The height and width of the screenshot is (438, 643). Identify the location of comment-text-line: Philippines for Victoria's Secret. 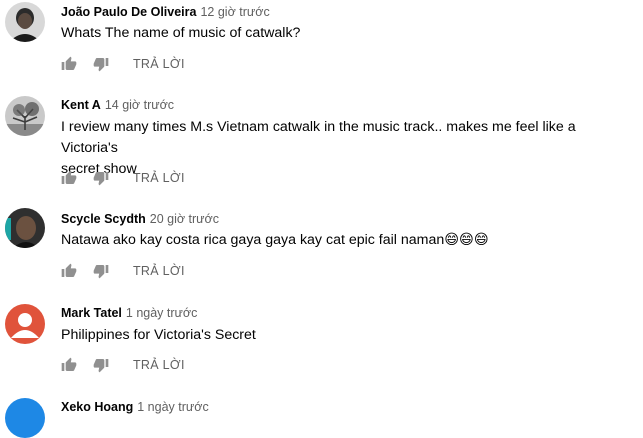
(158, 335).